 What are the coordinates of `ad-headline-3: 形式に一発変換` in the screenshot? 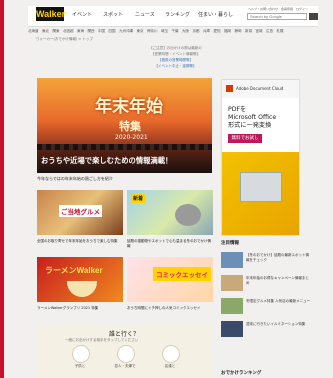 It's located at (250, 125).